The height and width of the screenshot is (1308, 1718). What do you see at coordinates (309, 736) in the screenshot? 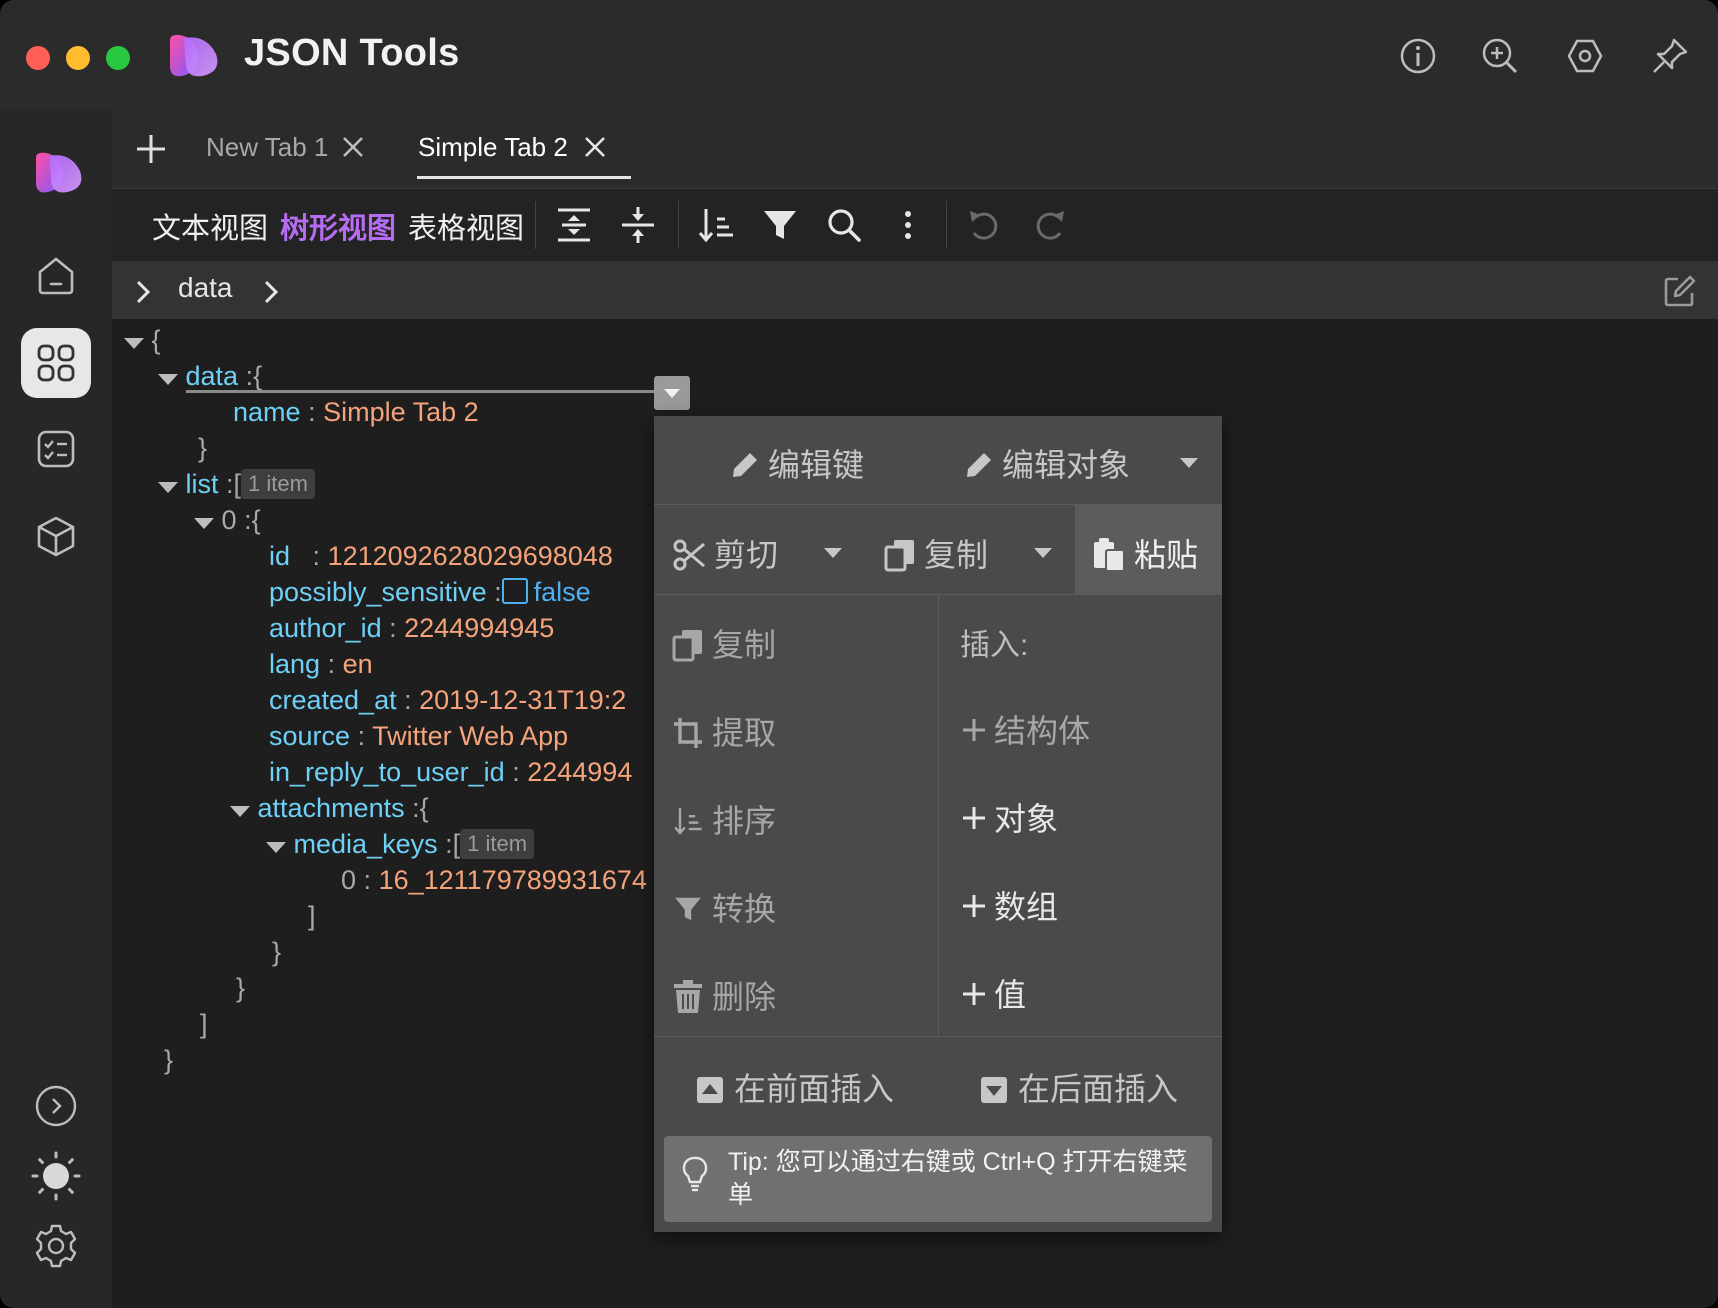
I see `tree-key: source` at bounding box center [309, 736].